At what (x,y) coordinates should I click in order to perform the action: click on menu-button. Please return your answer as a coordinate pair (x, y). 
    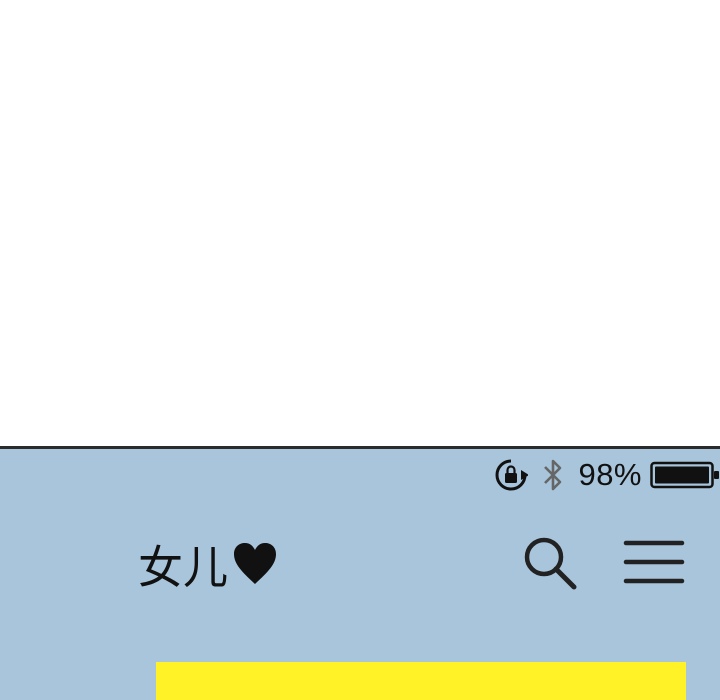
    Looking at the image, I should click on (654, 562).